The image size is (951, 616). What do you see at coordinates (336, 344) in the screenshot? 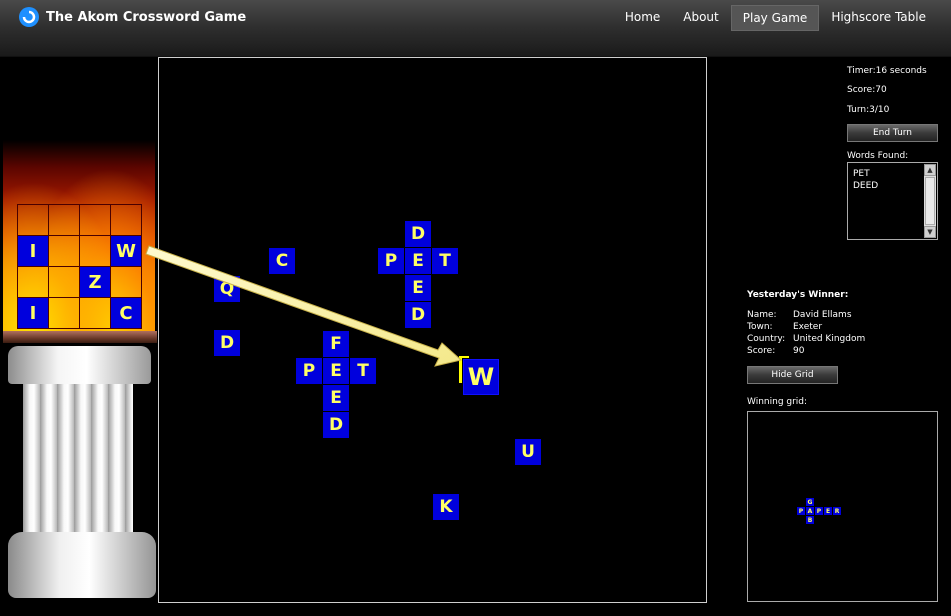
I see `board-tile: F` at bounding box center [336, 344].